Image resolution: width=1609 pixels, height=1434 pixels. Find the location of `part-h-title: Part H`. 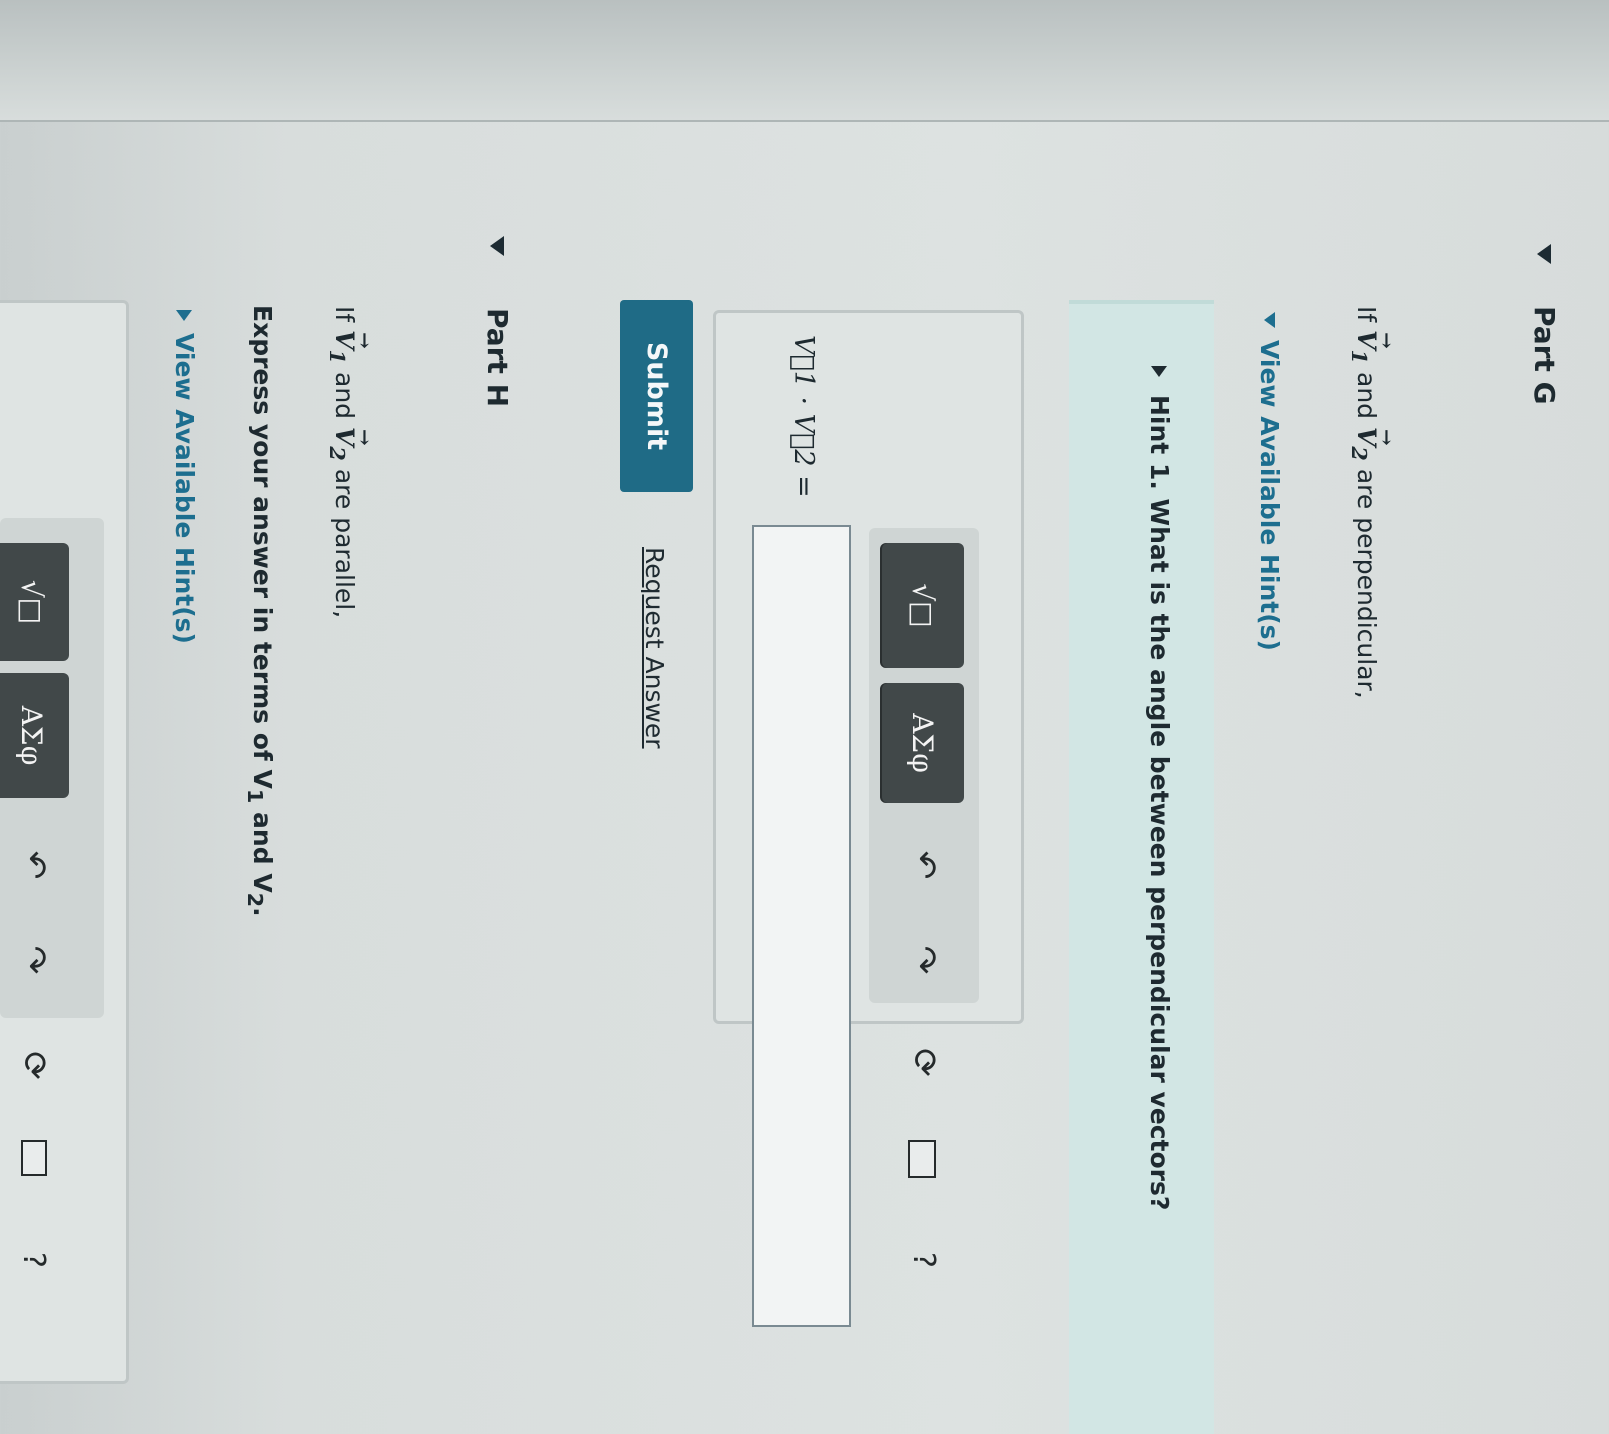

part-h-title: Part H is located at coordinates (497, 358).